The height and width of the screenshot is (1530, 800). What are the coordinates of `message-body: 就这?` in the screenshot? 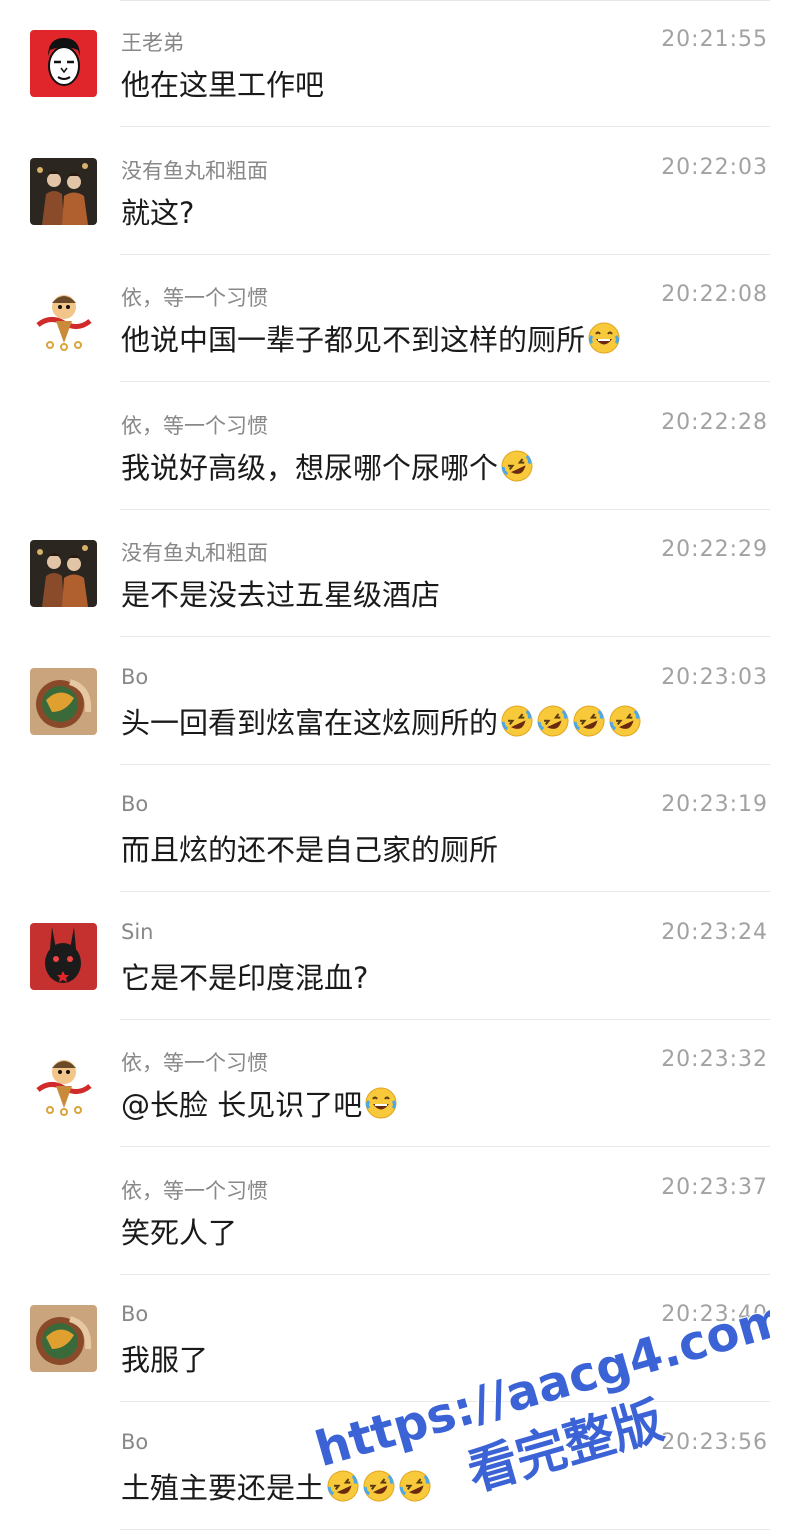 It's located at (157, 211).